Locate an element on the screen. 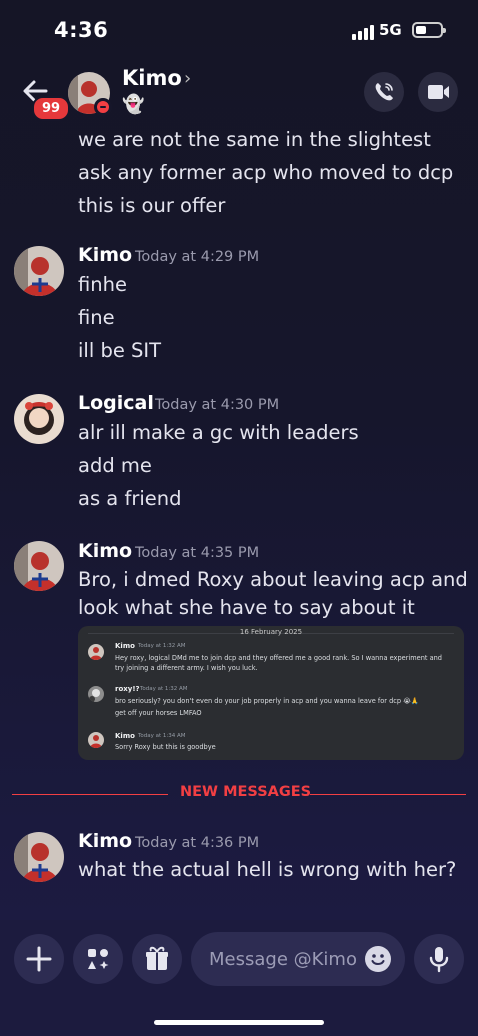 The image size is (478, 1036). message-timestamp: Today at 4:35 PM is located at coordinates (197, 553).